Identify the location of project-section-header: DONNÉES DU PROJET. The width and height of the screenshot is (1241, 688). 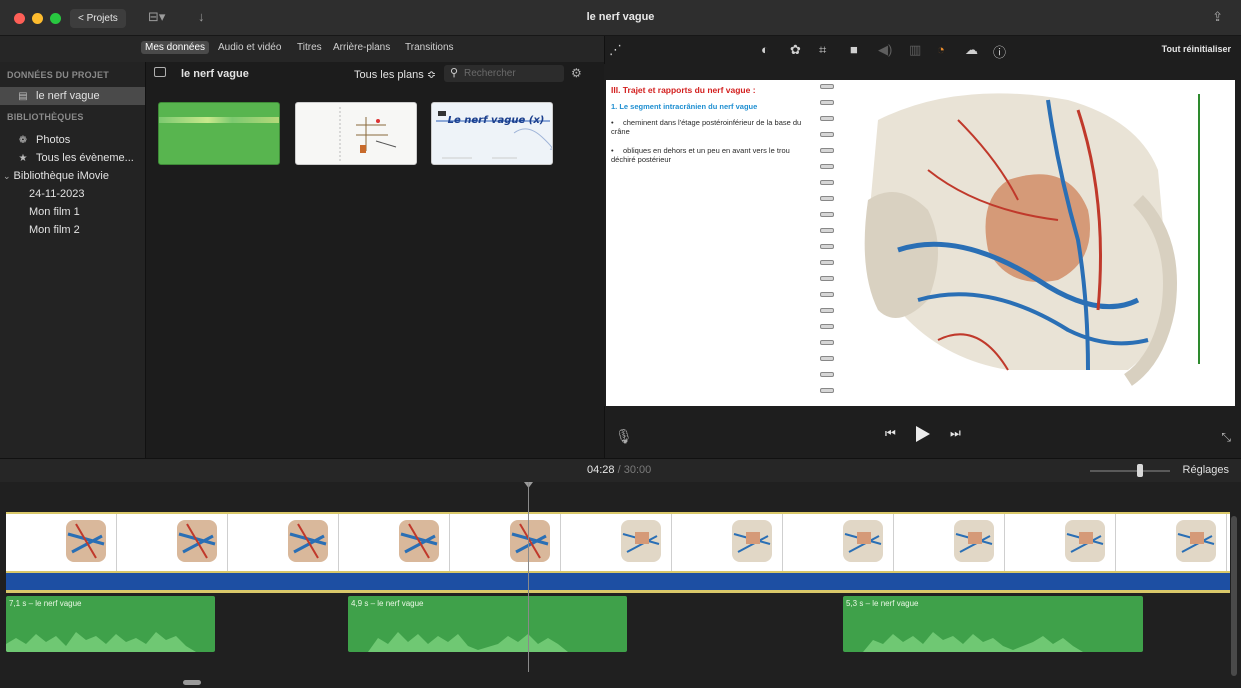
(58, 75).